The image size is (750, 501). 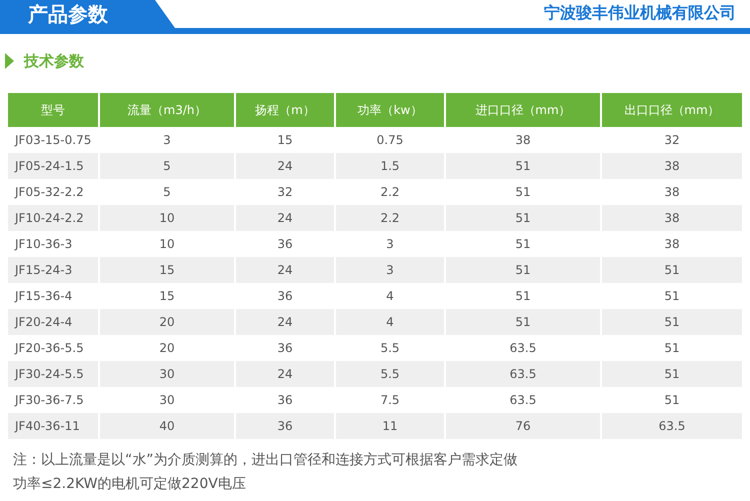 What do you see at coordinates (167, 166) in the screenshot?
I see `table-cell: 5` at bounding box center [167, 166].